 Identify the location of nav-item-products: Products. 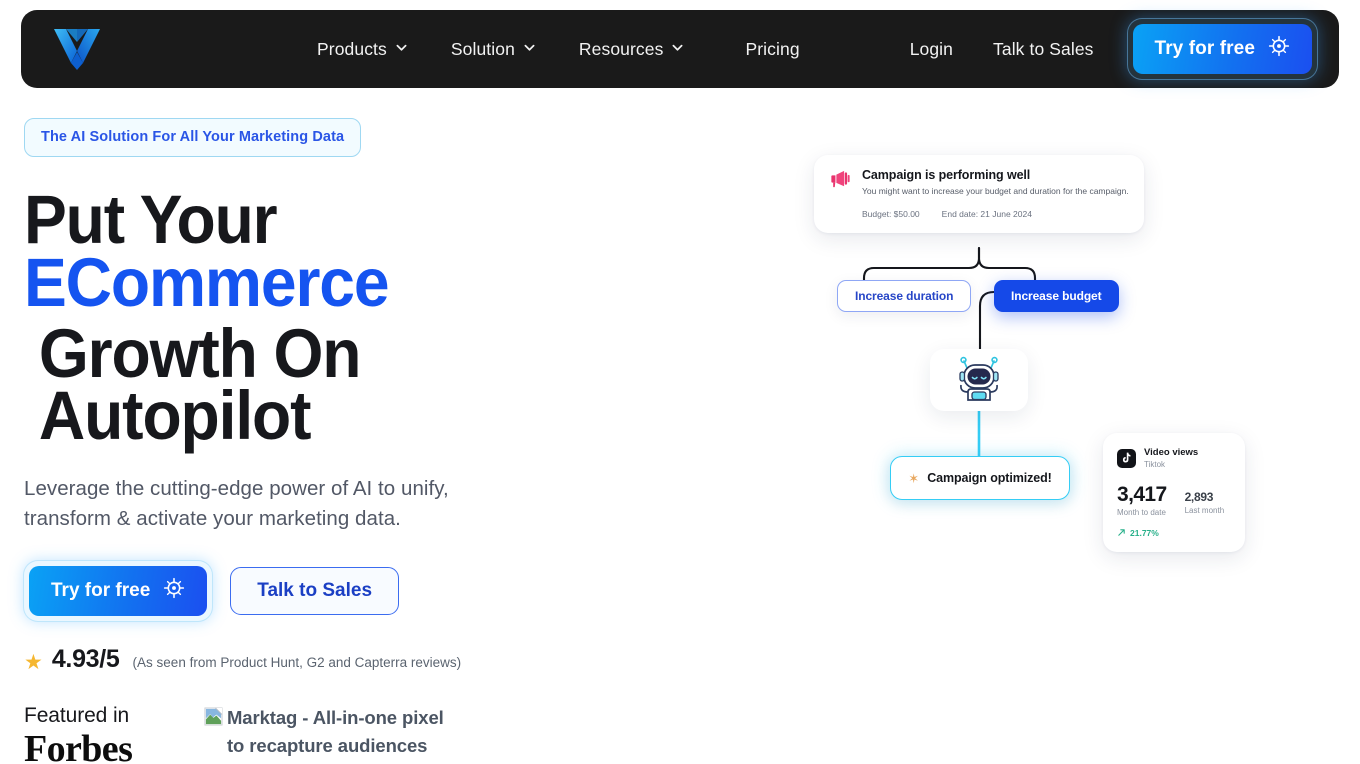
(362, 49).